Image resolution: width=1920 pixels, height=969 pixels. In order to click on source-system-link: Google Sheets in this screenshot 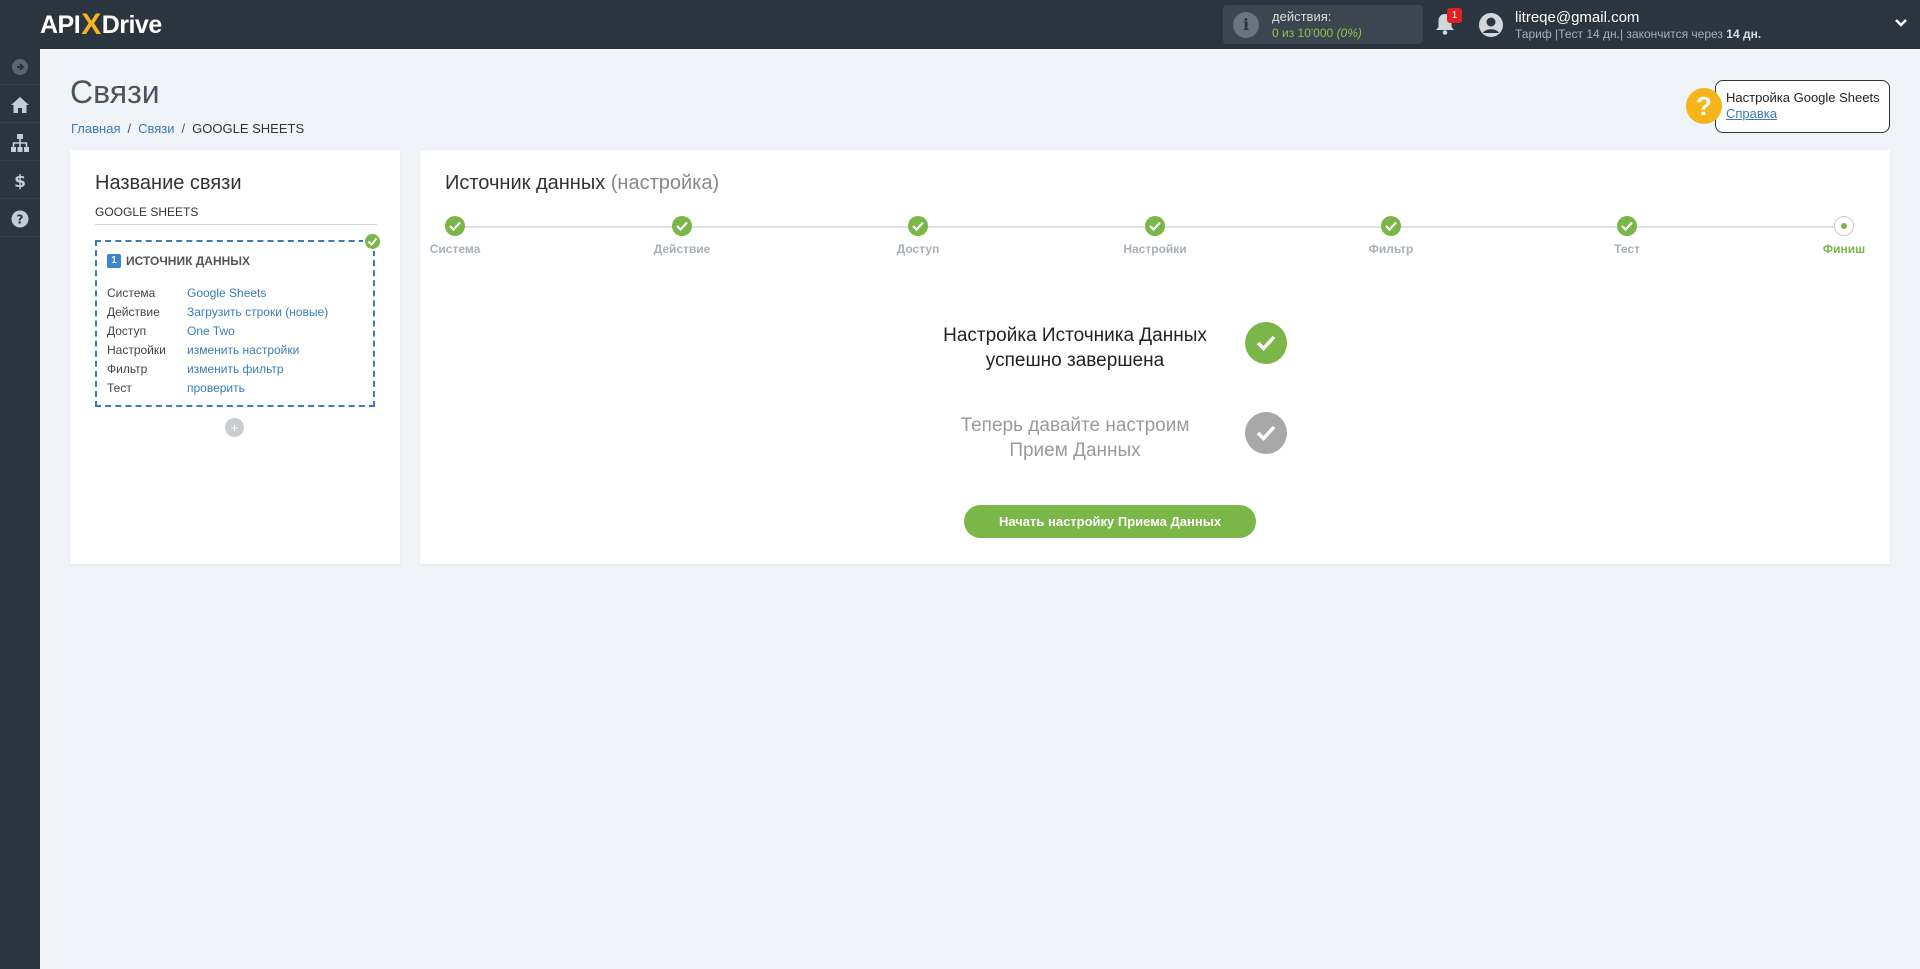, I will do `click(226, 293)`.